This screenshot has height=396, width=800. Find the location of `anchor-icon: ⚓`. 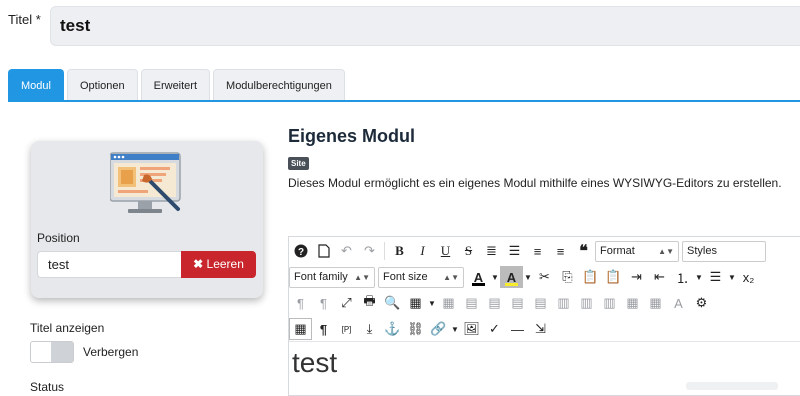

anchor-icon: ⚓ is located at coordinates (392, 329).